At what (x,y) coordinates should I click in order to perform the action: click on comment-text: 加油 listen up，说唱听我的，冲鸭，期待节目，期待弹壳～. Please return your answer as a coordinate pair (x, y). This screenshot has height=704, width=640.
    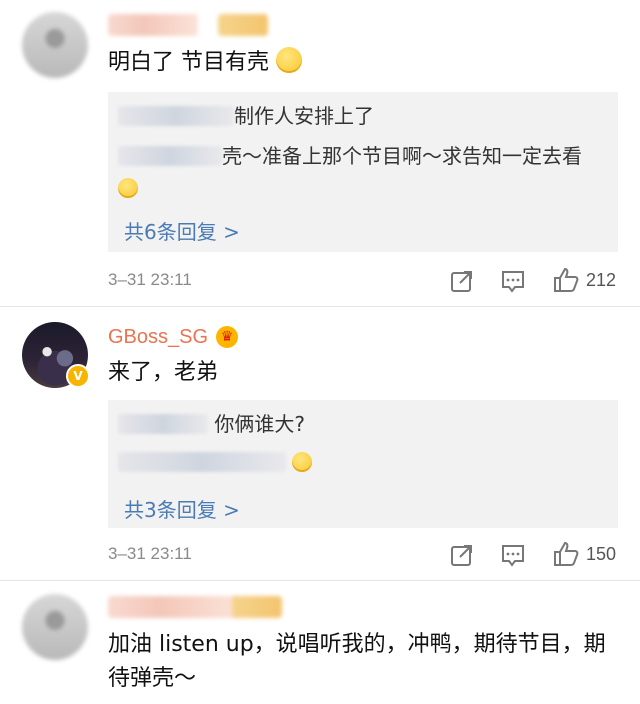
    Looking at the image, I should click on (357, 661).